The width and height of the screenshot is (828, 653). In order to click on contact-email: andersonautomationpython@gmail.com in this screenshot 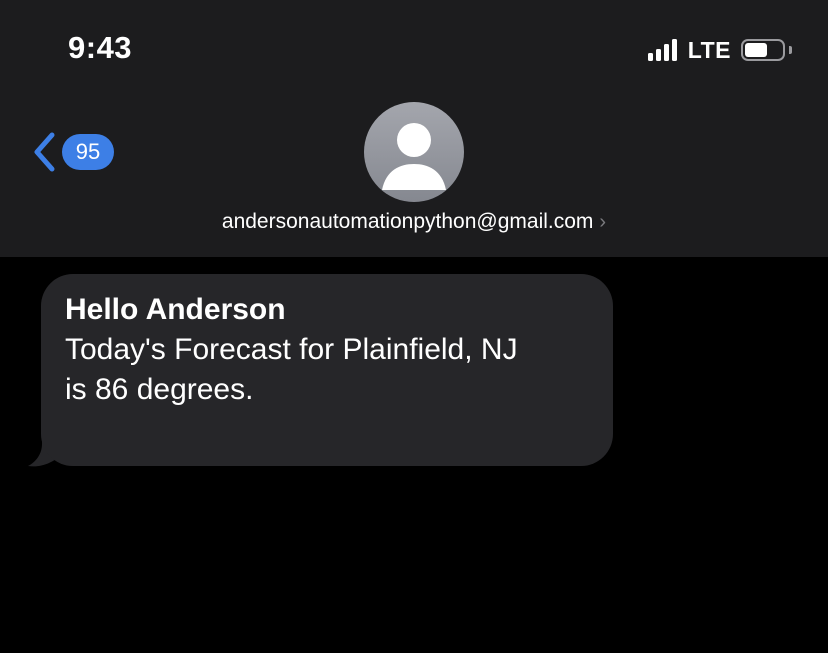, I will do `click(407, 221)`.